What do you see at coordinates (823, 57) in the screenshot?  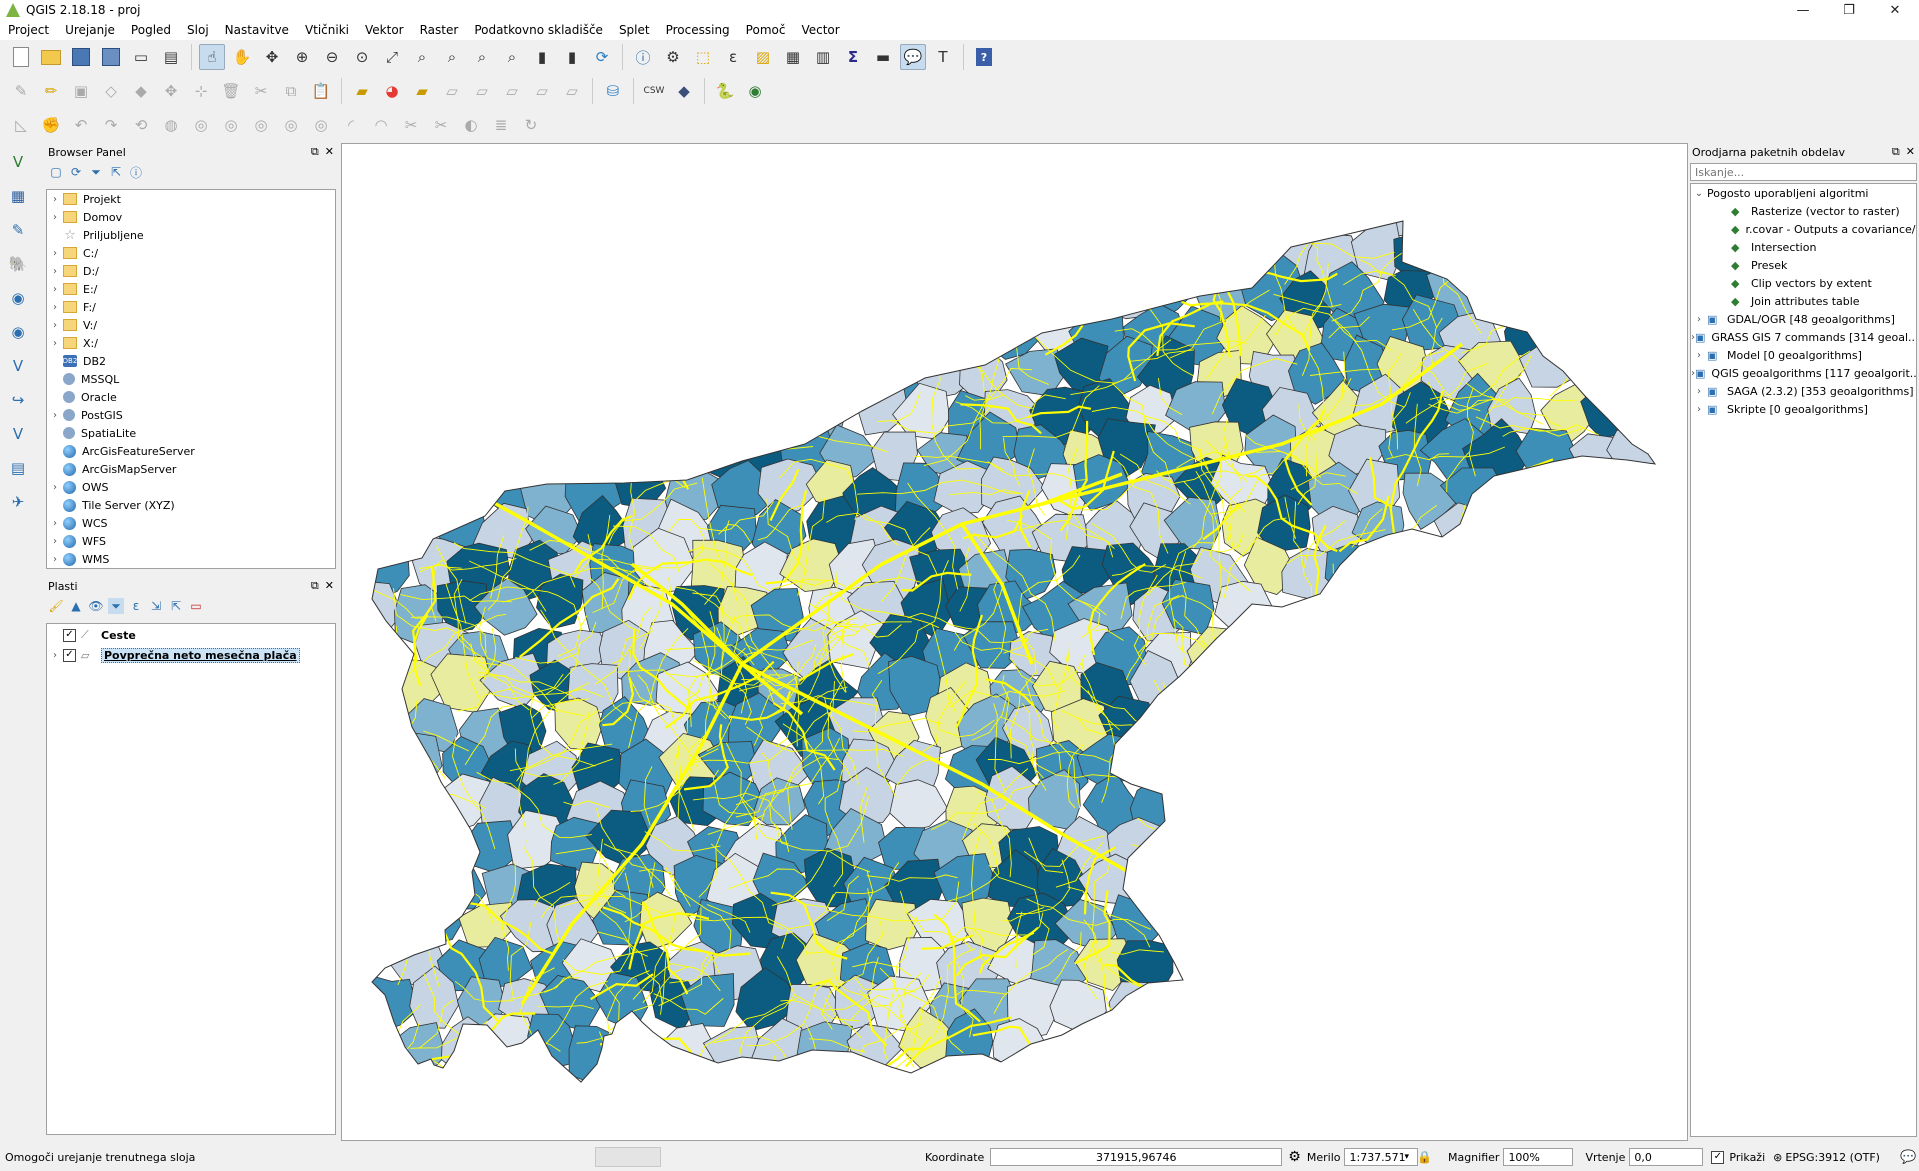 I see `statistical-summary-icon: ▥` at bounding box center [823, 57].